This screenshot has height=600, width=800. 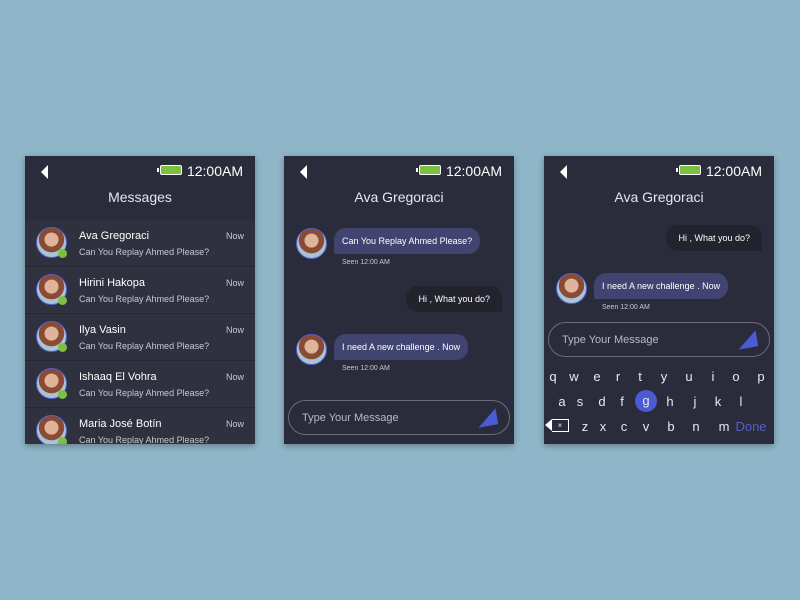 I want to click on key-f: f, so click(x=622, y=401).